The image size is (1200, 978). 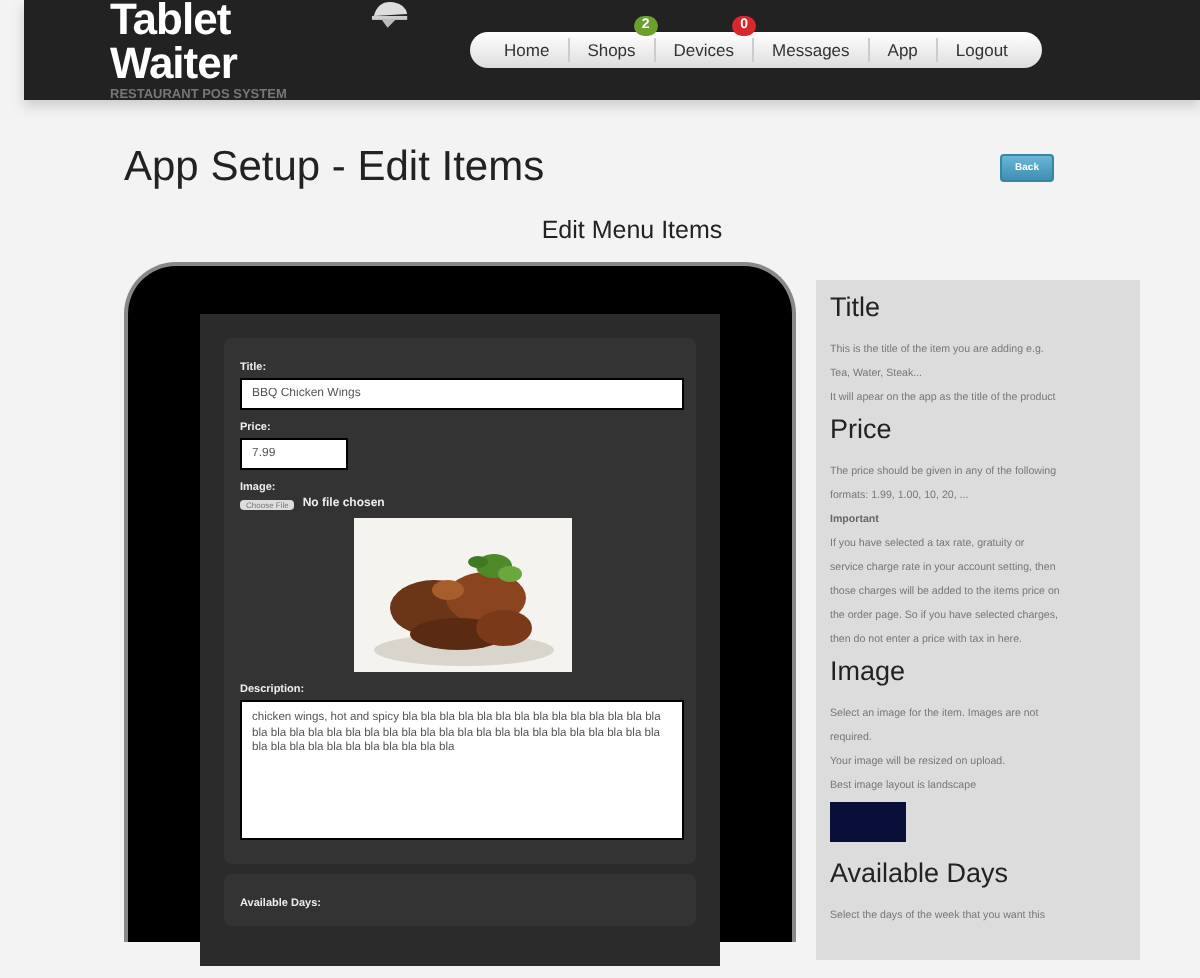 What do you see at coordinates (810, 50) in the screenshot?
I see `nav-link: Messages` at bounding box center [810, 50].